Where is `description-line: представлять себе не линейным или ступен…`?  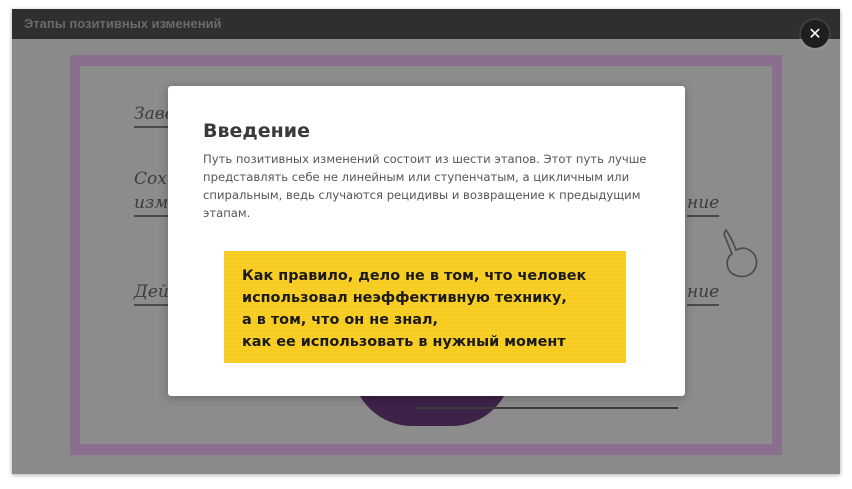 description-line: представлять себе не линейным или ступен… is located at coordinates (416, 177).